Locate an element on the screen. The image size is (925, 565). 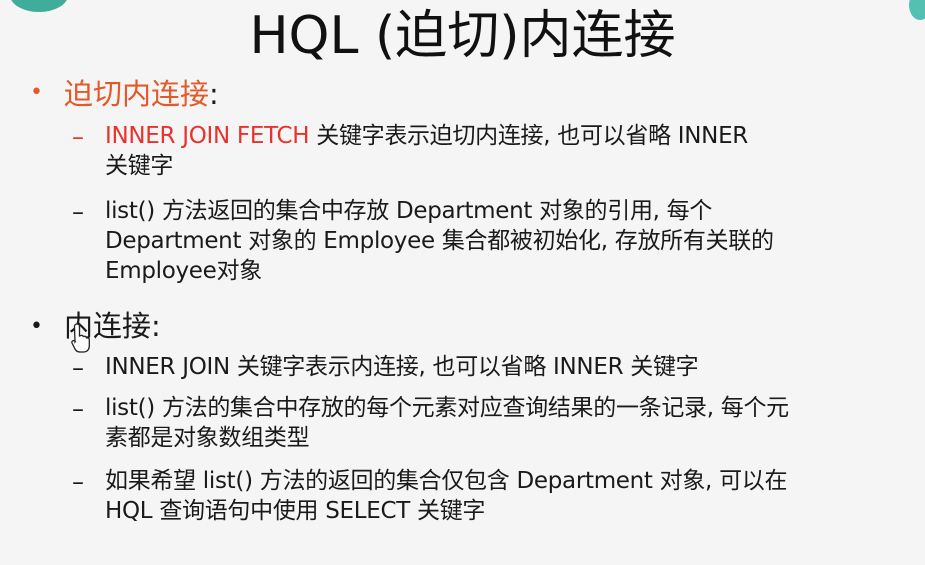
section-heading: 迫切内连接: is located at coordinates (141, 94).